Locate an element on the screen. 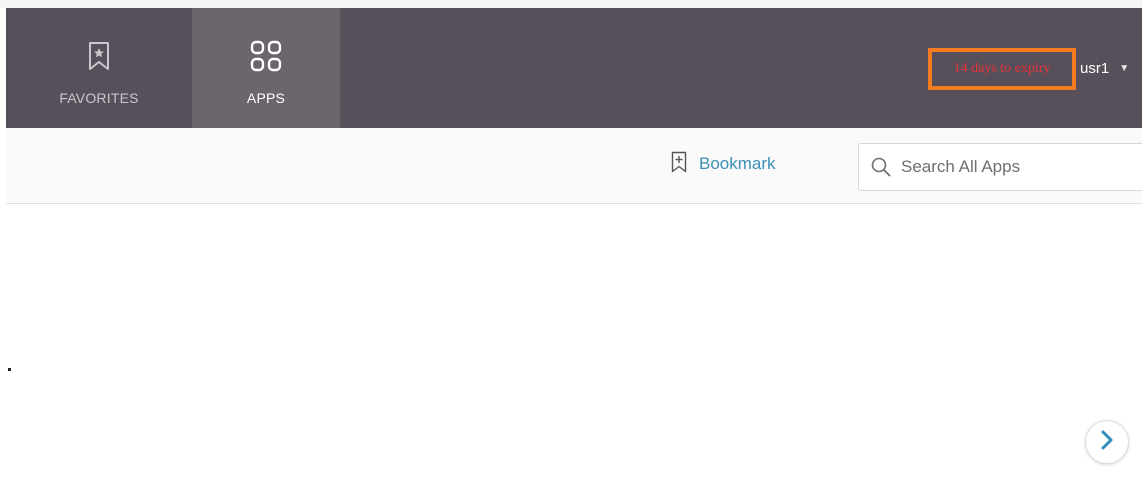 The image size is (1142, 495). chevron-right-icon is located at coordinates (1107, 442).